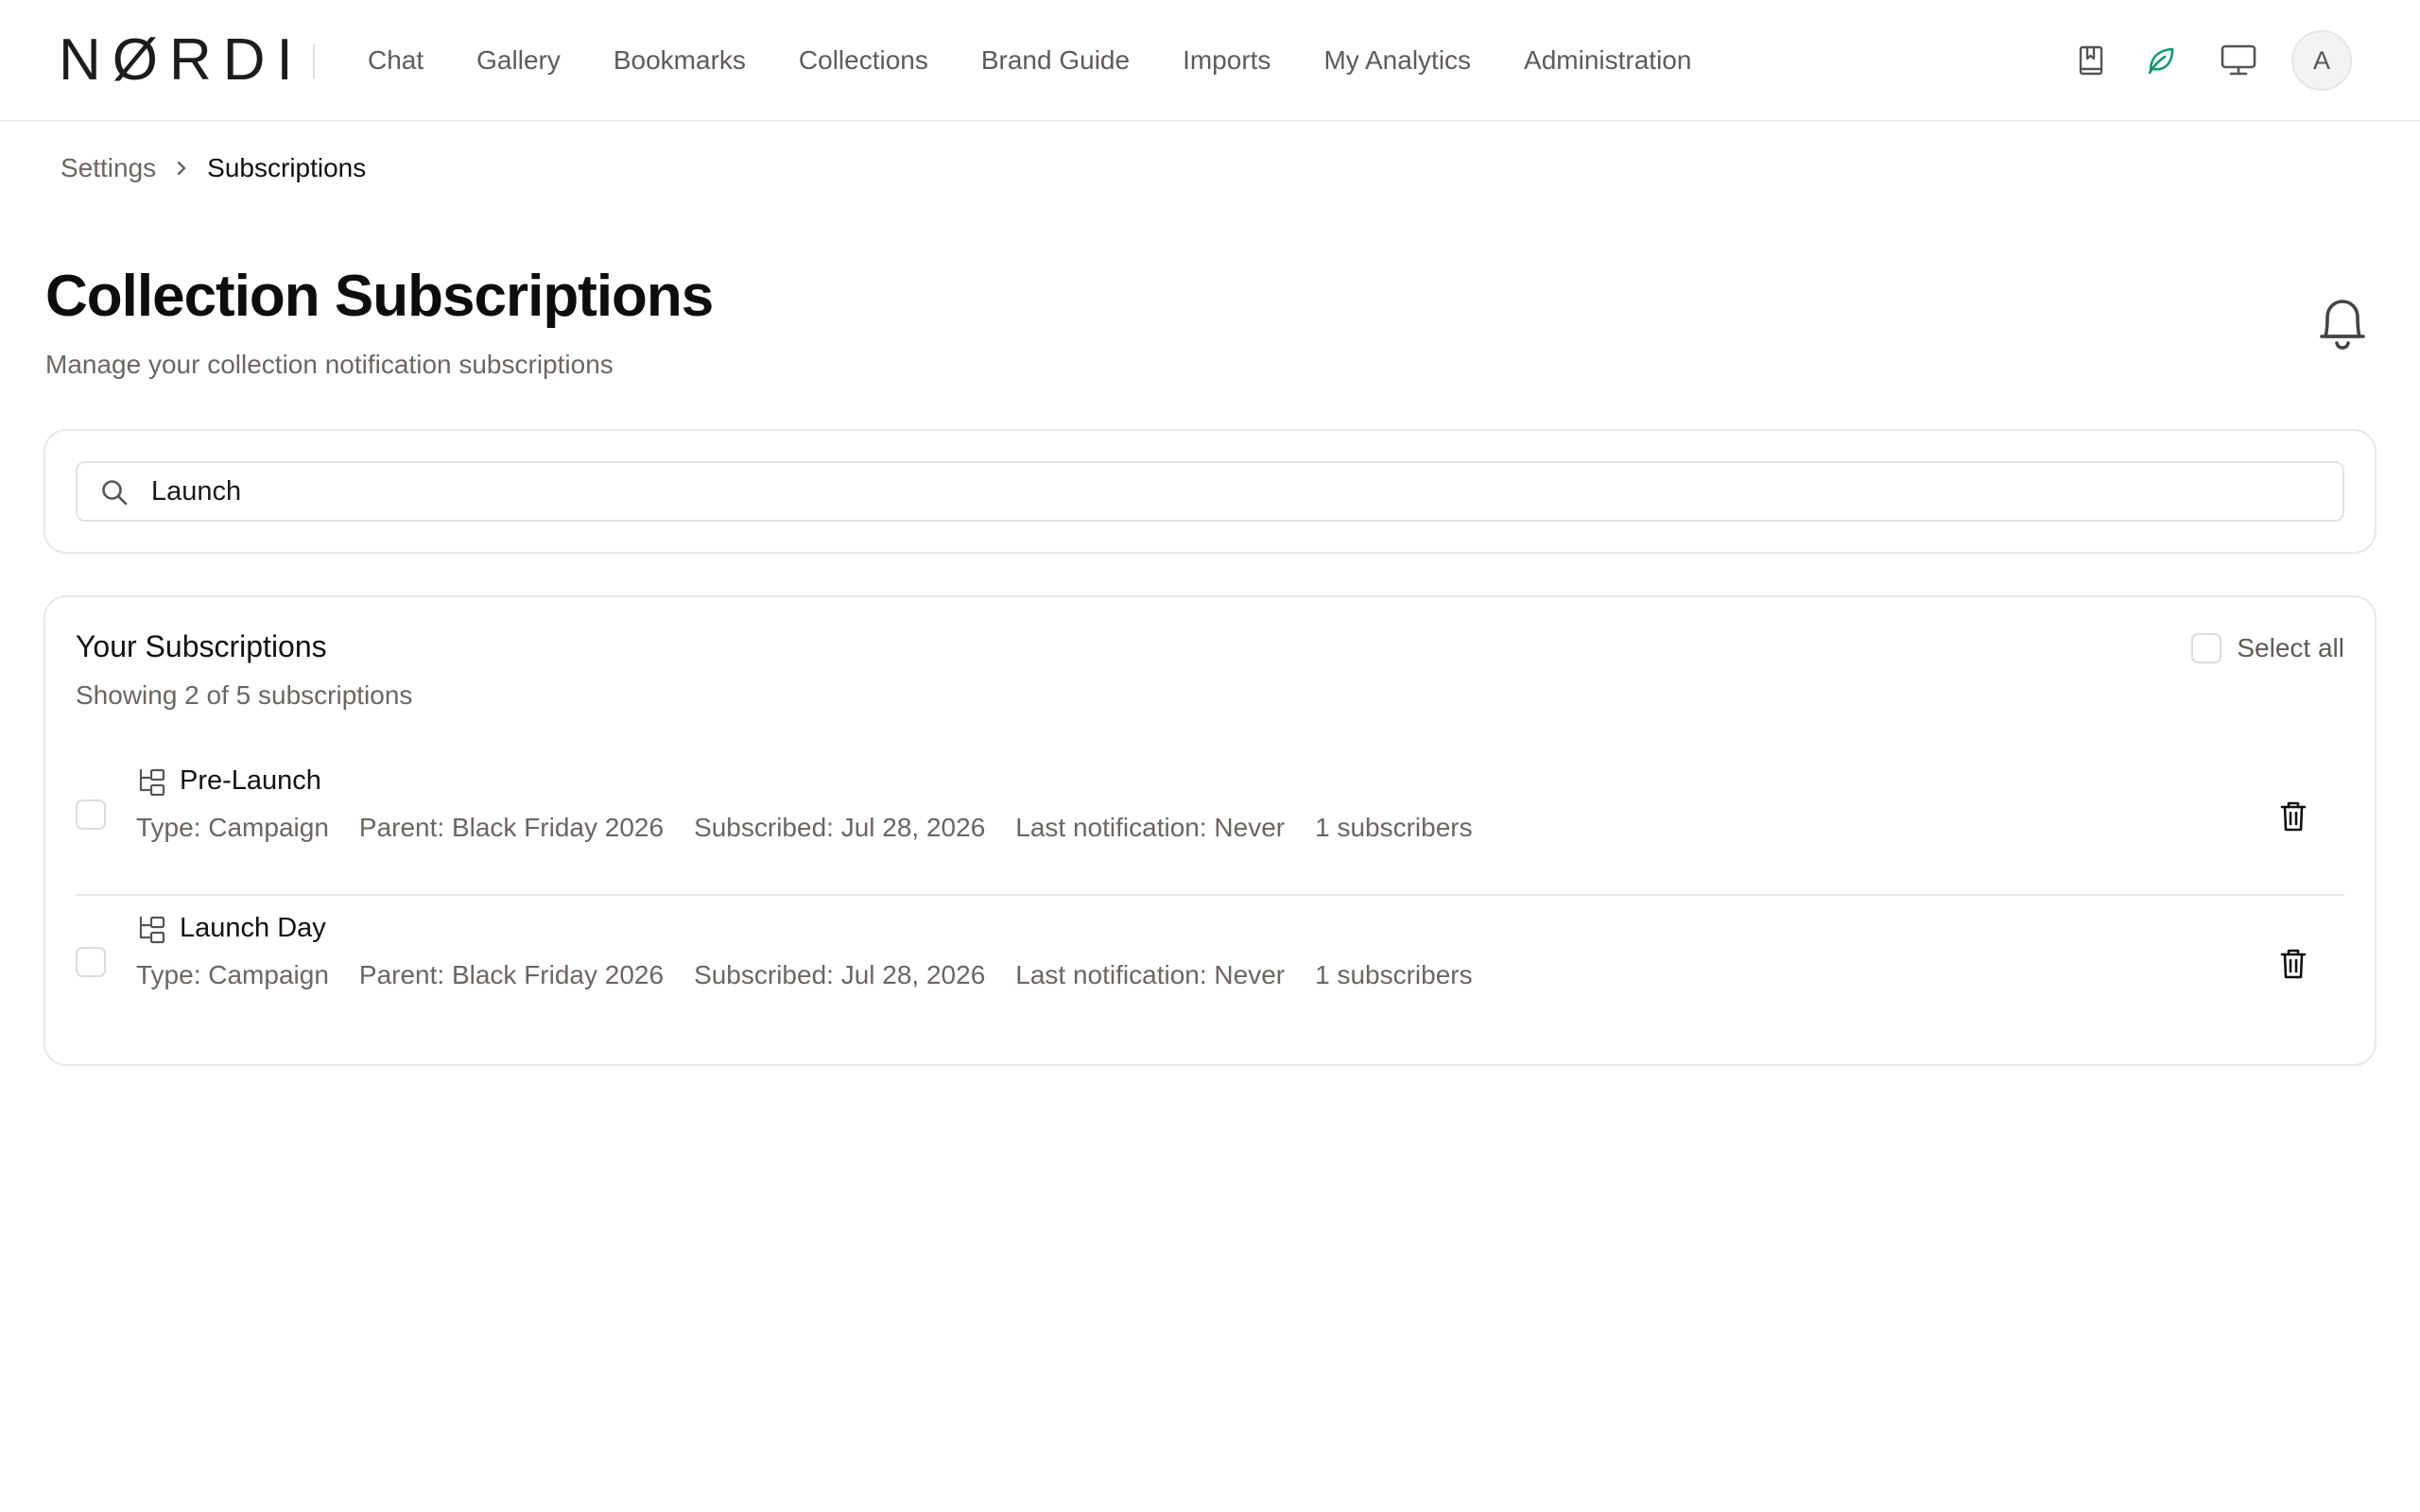 This screenshot has height=1512, width=2420. Describe the element at coordinates (108, 168) in the screenshot. I see `breadcrumb-settings-link: Settings` at that location.